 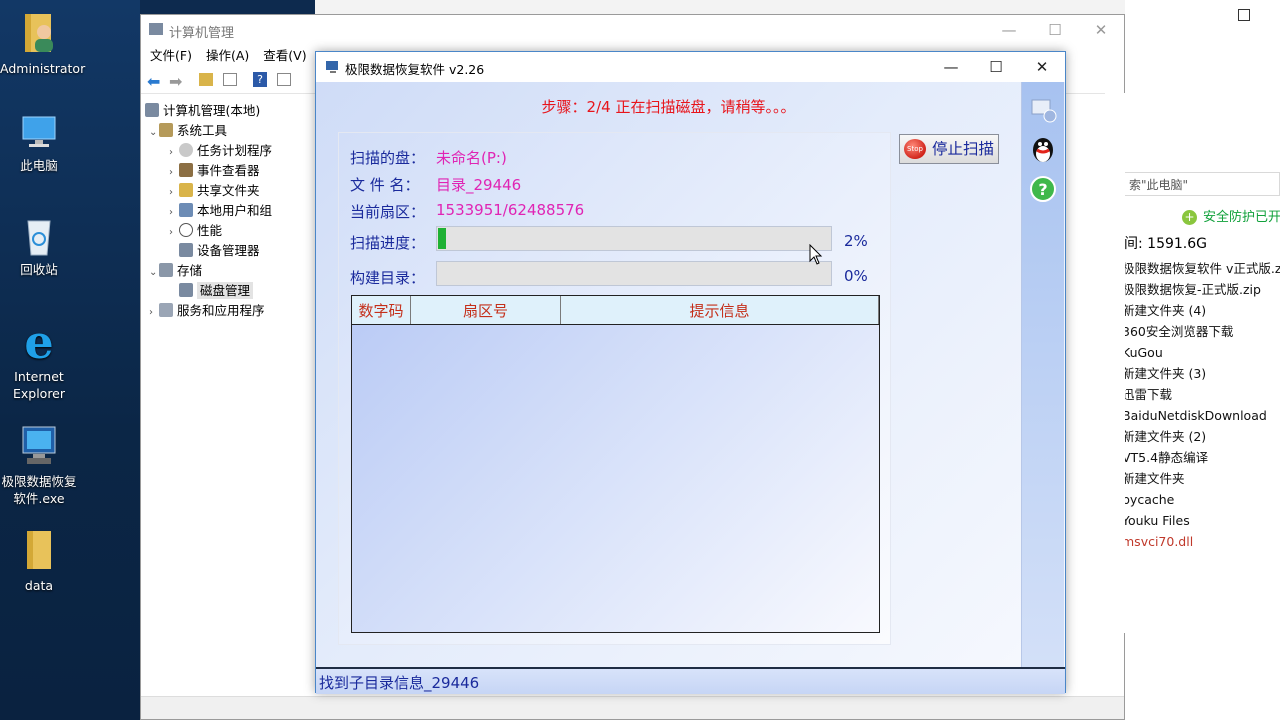 I want to click on tools-icon, so click(x=166, y=130).